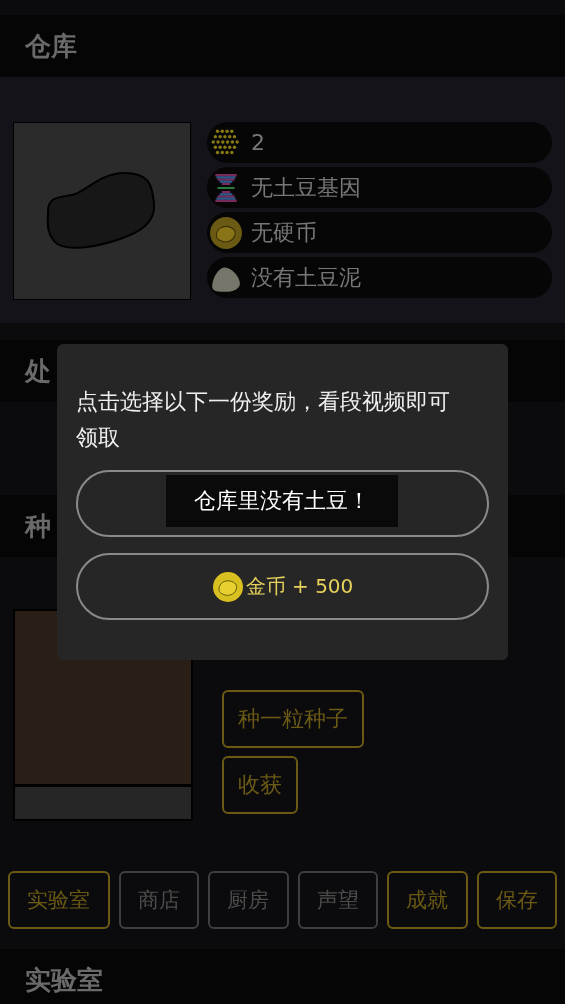 The width and height of the screenshot is (565, 1004). Describe the element at coordinates (516, 900) in the screenshot. I see `nav-button: 保存` at that location.